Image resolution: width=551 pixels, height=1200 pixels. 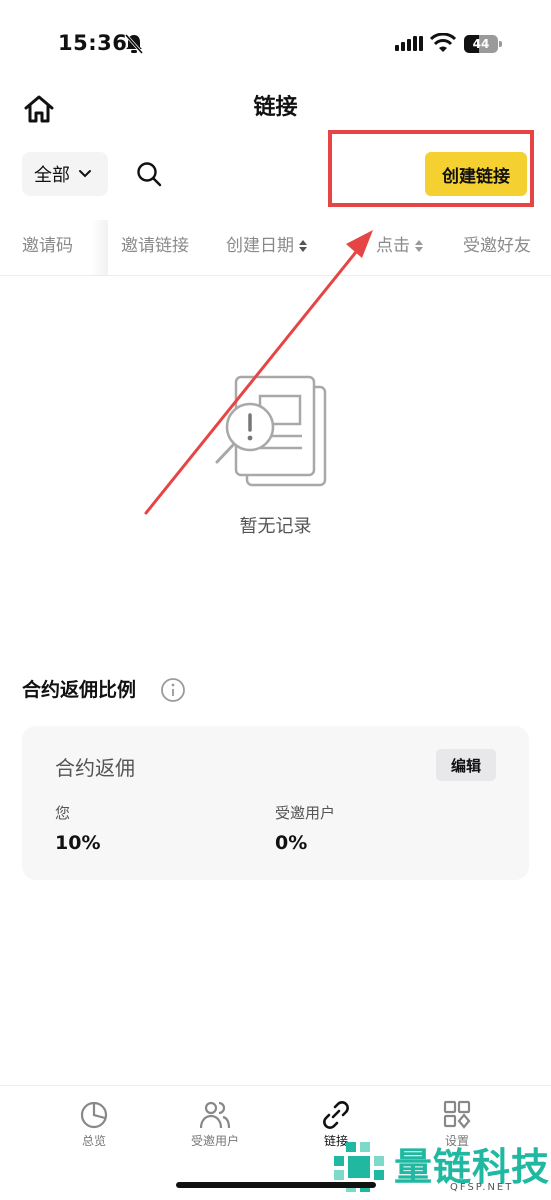 I want to click on bell-muted-icon, so click(x=134, y=44).